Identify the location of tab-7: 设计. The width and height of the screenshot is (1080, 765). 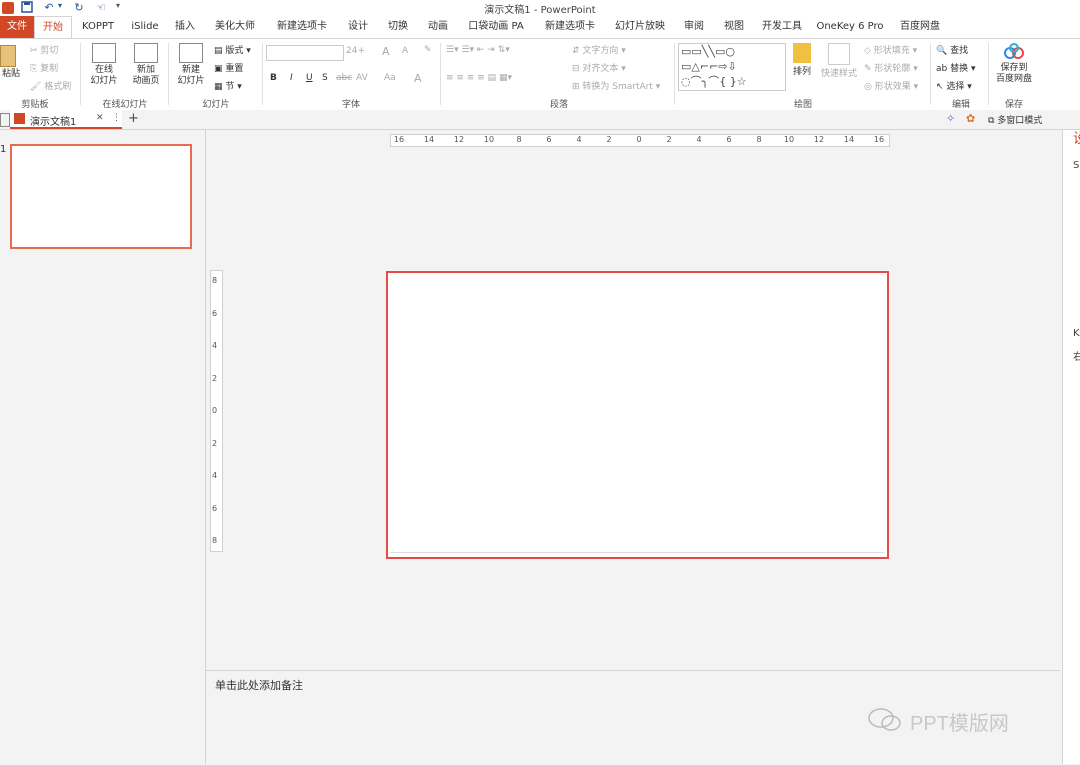
(358, 27).